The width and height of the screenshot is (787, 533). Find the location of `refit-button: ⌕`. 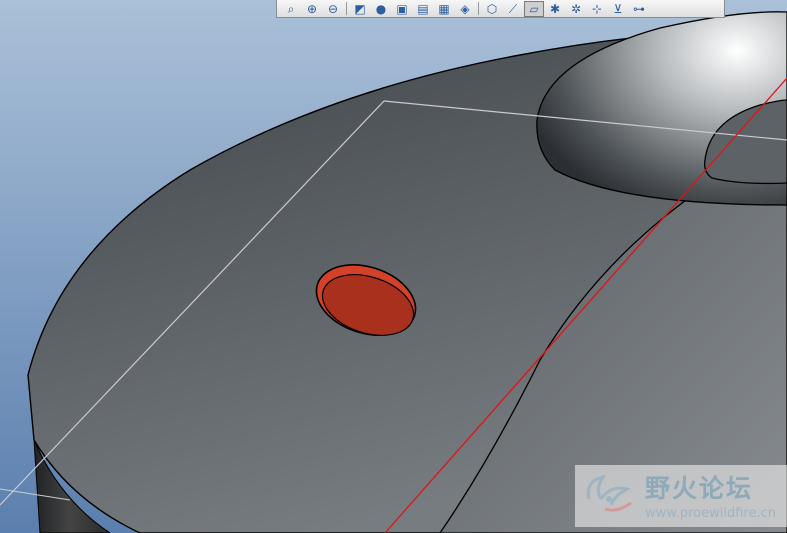

refit-button: ⌕ is located at coordinates (291, 9).